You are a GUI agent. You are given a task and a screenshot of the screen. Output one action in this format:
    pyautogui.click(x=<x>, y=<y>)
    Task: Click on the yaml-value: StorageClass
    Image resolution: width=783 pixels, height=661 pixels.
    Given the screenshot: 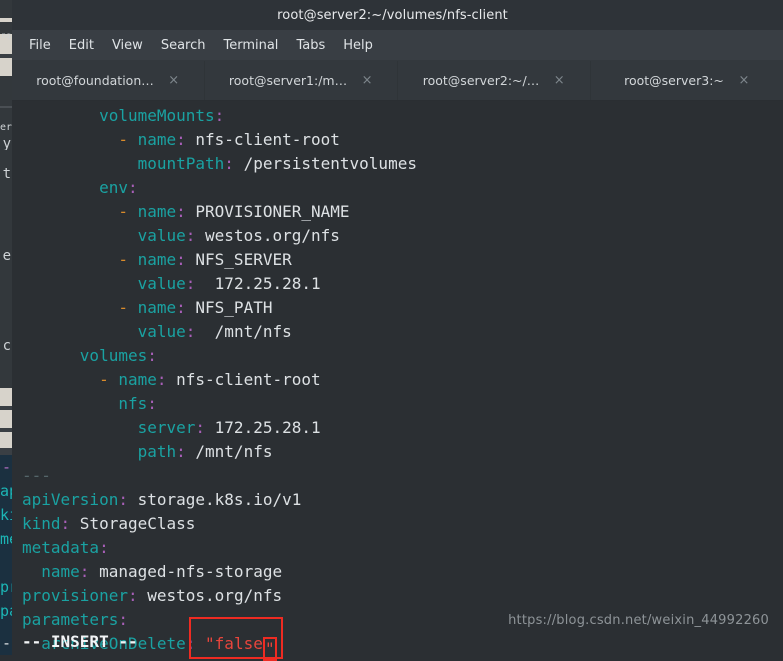 What is the action you would take?
    pyautogui.click(x=133, y=523)
    